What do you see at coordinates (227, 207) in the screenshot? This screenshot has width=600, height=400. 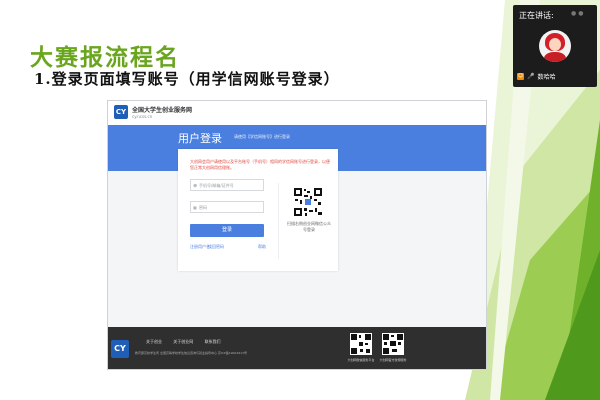 I see `password-input: ■ 密码` at bounding box center [227, 207].